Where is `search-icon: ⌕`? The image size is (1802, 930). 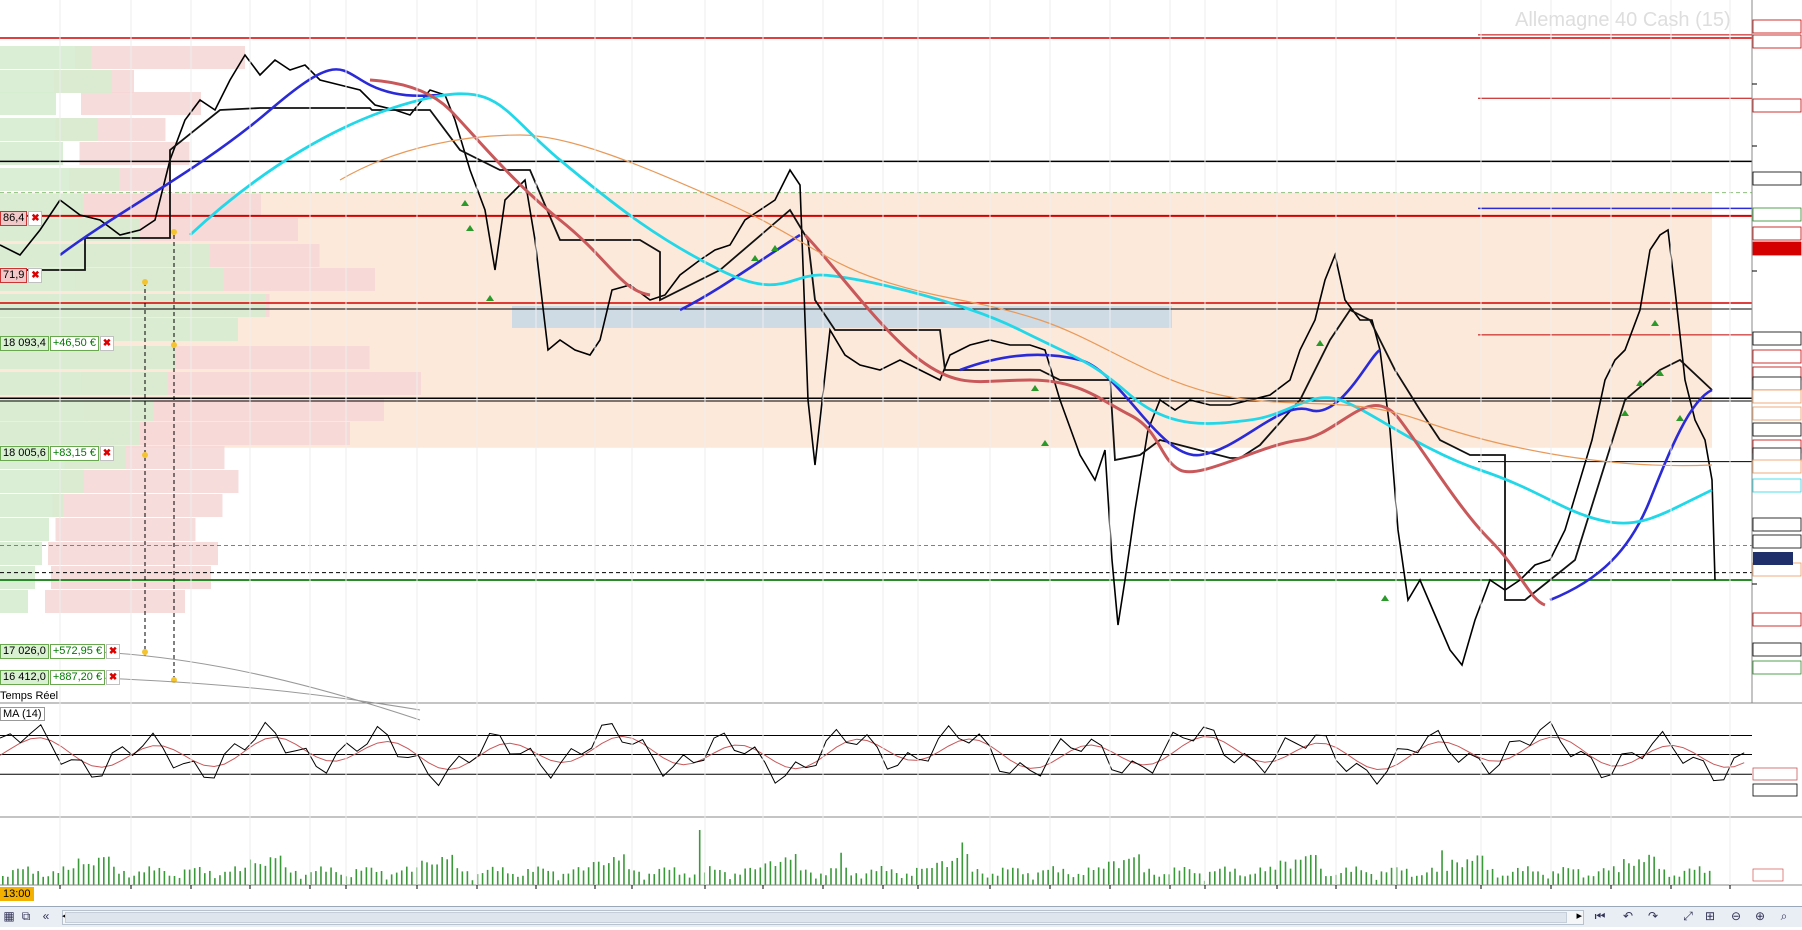
search-icon: ⌕ is located at coordinates (1784, 916).